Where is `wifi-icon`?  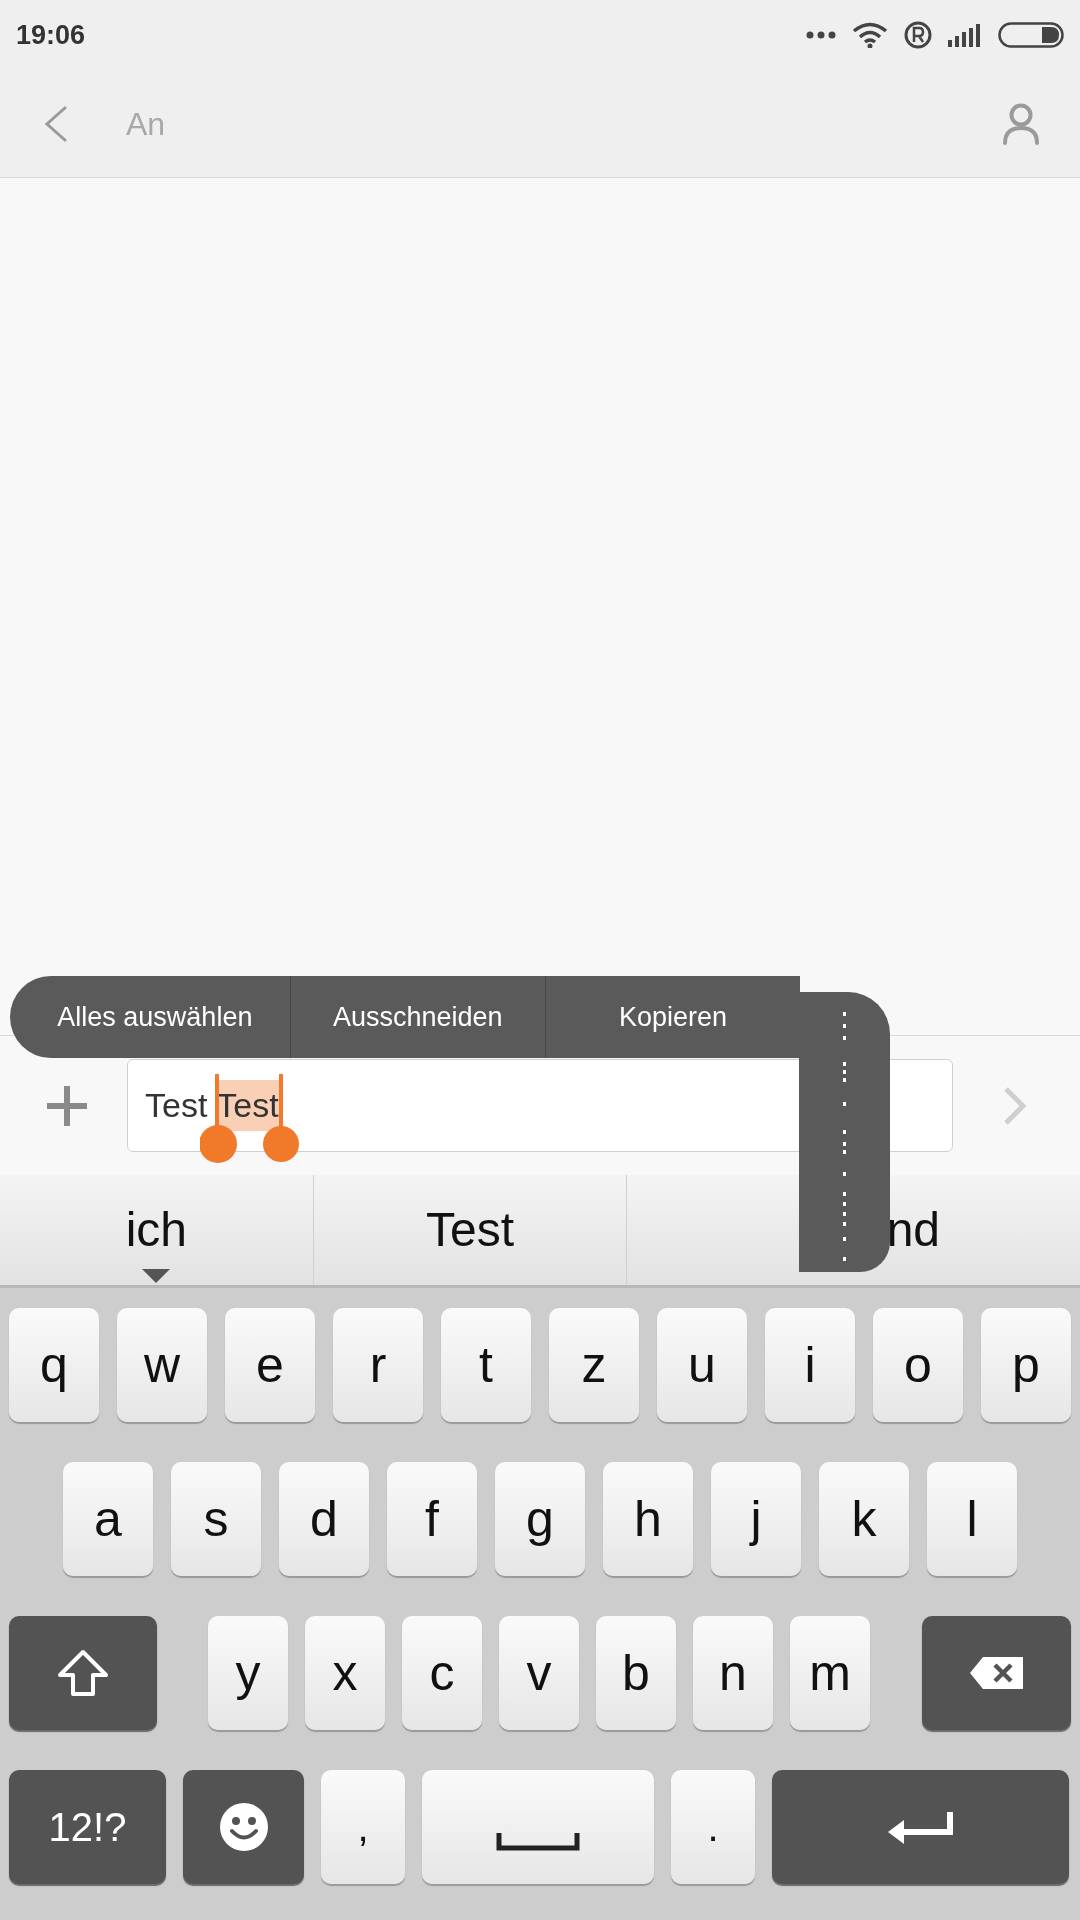
wifi-icon is located at coordinates (870, 35).